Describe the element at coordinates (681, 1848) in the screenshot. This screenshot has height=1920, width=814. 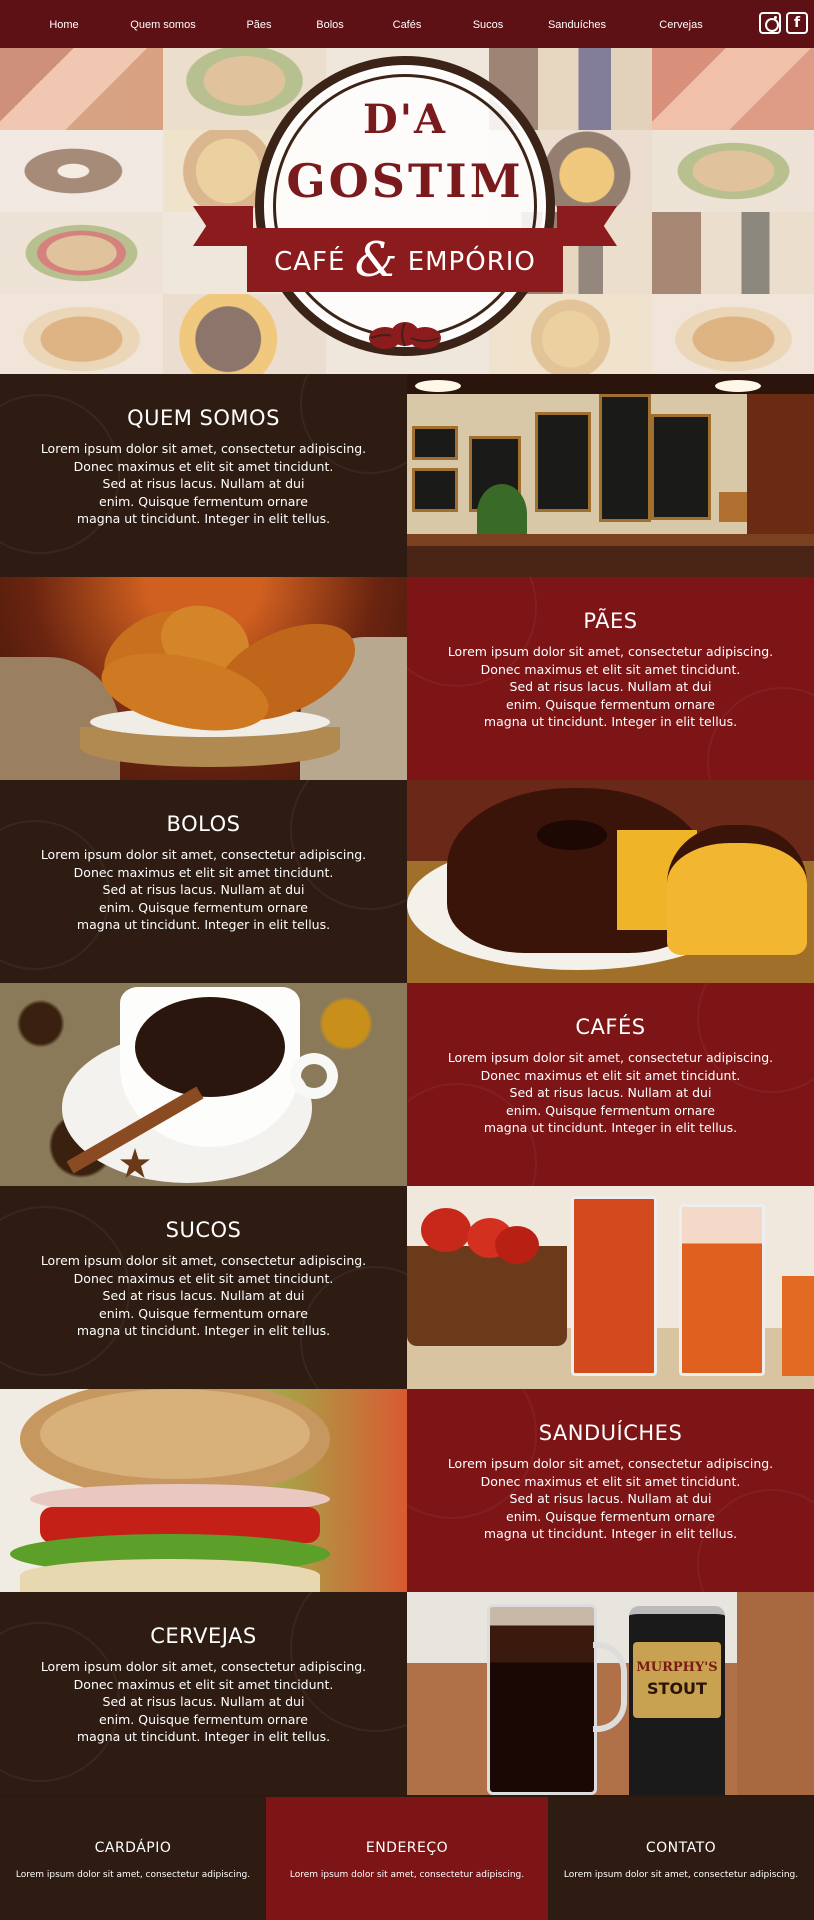
I see `footer-title: CONTATO` at that location.